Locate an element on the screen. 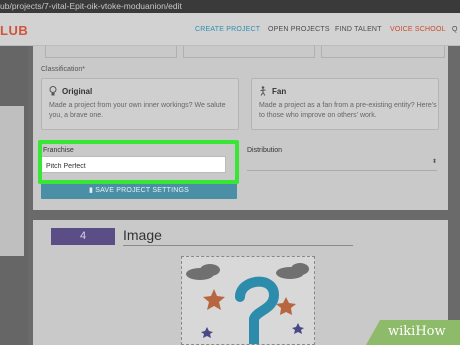  classification-label-text: Classification is located at coordinates (62, 69).